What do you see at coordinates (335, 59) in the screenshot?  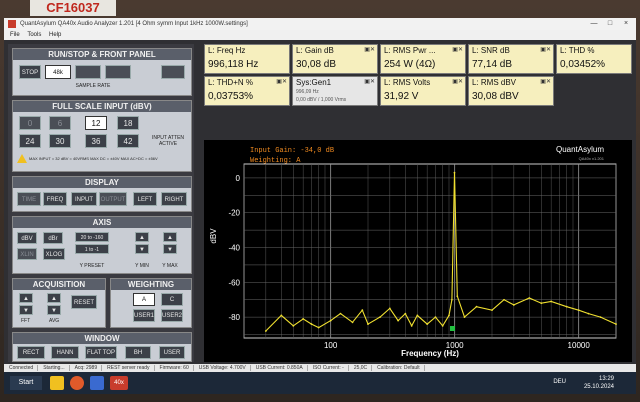 I see `meter-gain: L: Gain dB 30,08 dB ▣✕` at bounding box center [335, 59].